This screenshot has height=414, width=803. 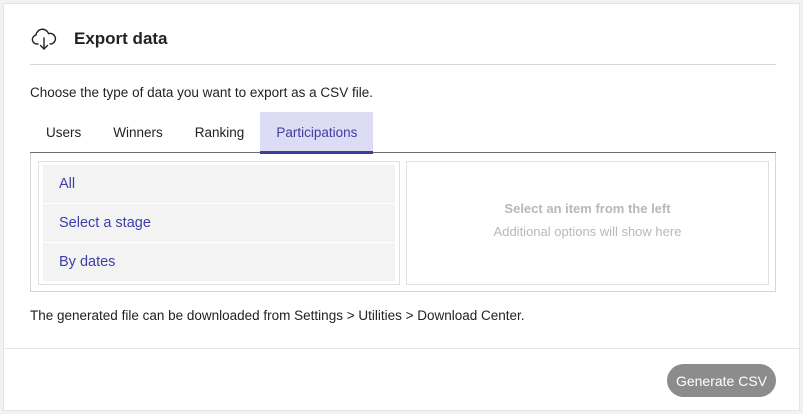 I want to click on dialog-title: Export data, so click(x=121, y=38).